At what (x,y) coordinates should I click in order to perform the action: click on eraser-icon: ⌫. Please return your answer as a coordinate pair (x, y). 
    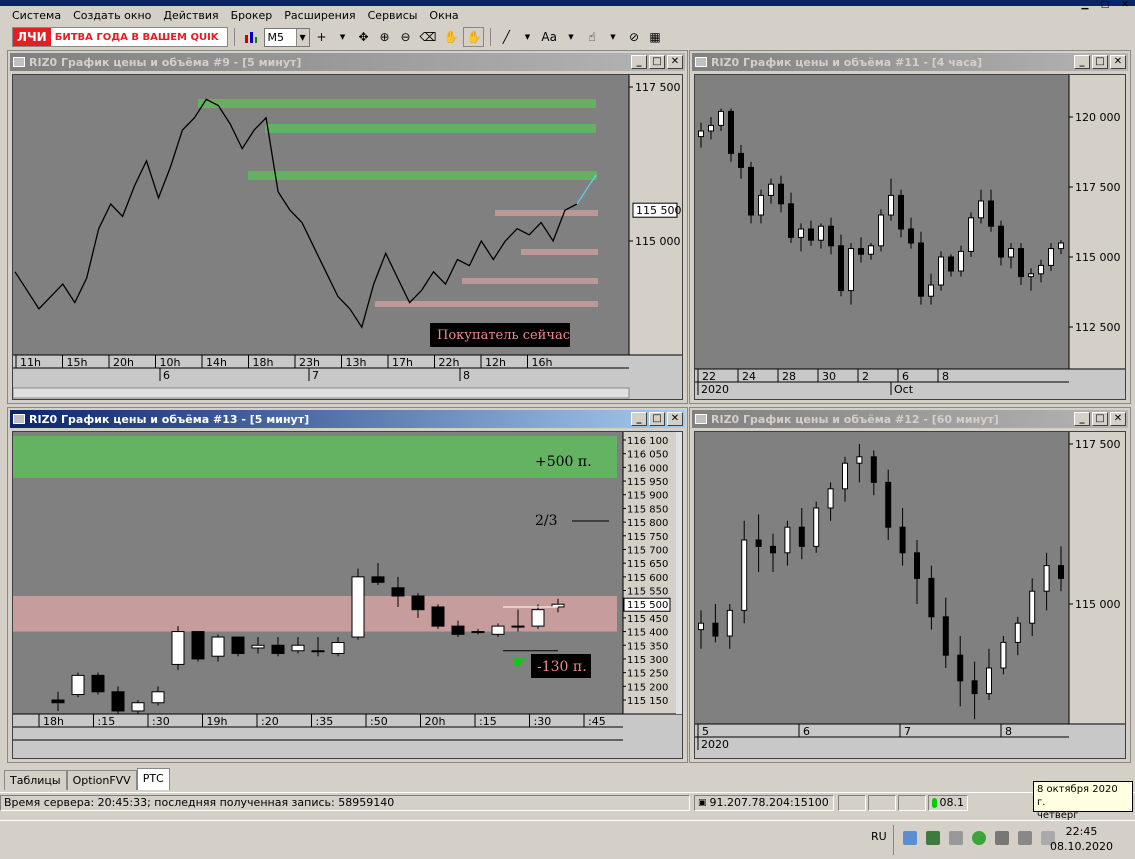
    Looking at the image, I should click on (428, 37).